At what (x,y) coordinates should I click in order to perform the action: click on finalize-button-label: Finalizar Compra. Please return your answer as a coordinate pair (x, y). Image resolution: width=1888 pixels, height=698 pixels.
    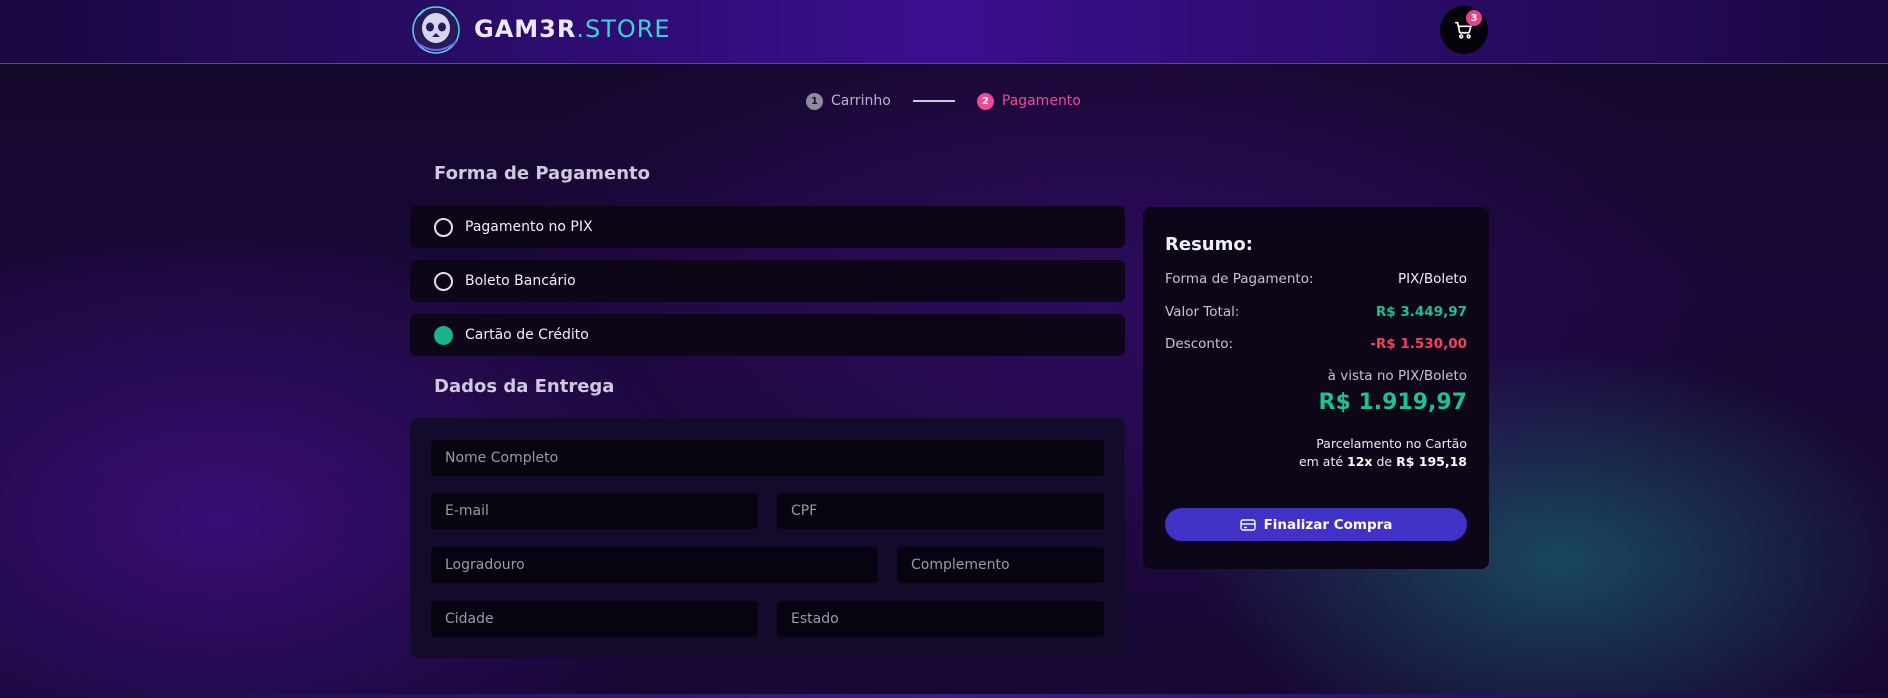
    Looking at the image, I should click on (1328, 524).